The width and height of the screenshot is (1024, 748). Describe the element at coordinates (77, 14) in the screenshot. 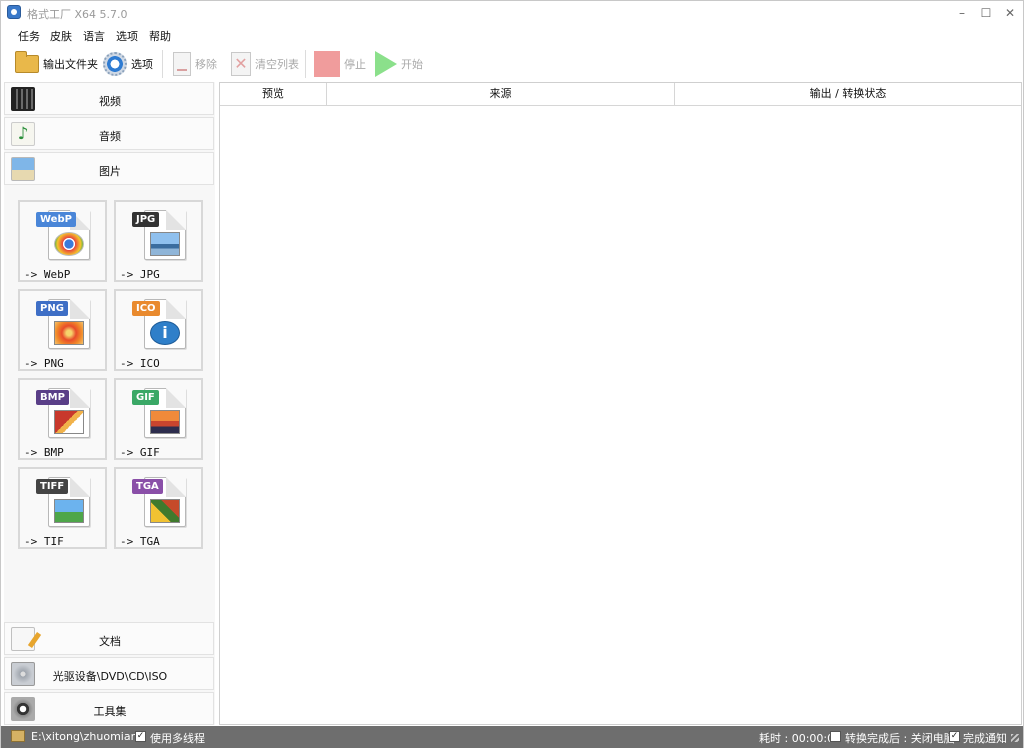

I see `window-title: 格式工厂 X64 5.7.0` at that location.